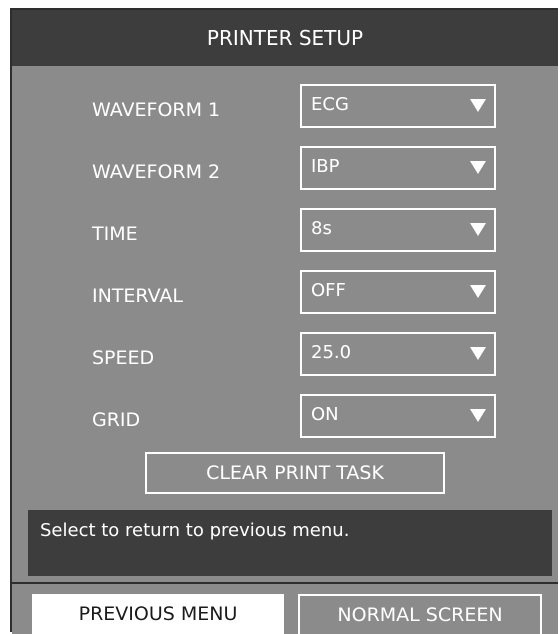 The image size is (560, 634). What do you see at coordinates (325, 414) in the screenshot?
I see `grid-value: ON` at bounding box center [325, 414].